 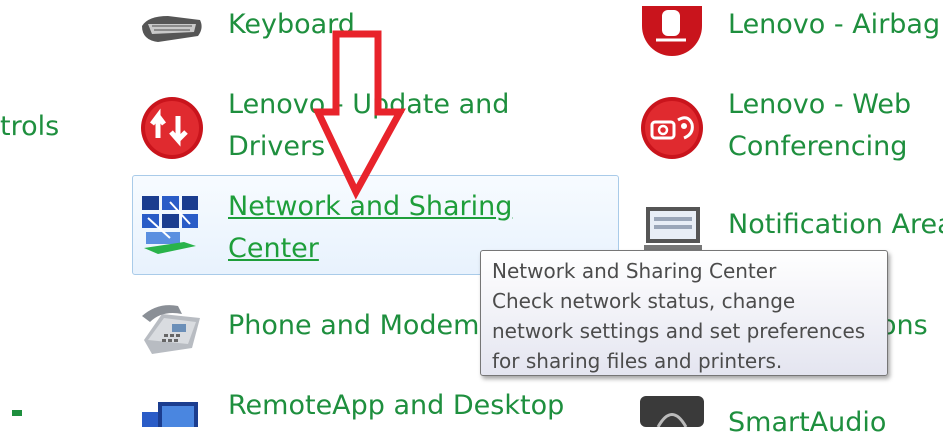 What do you see at coordinates (172, 128) in the screenshot?
I see `lenovo-update-icon` at bounding box center [172, 128].